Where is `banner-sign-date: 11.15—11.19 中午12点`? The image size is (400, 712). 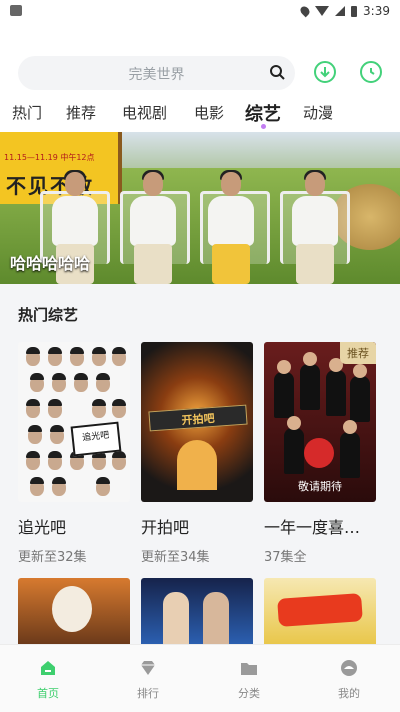
banner-sign-date: 11.15—11.19 中午12点 is located at coordinates (49, 157).